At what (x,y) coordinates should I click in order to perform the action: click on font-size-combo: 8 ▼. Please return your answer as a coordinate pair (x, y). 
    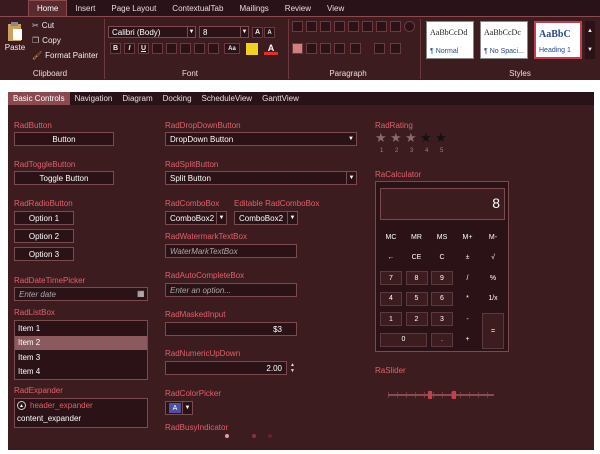
    Looking at the image, I should click on (224, 32).